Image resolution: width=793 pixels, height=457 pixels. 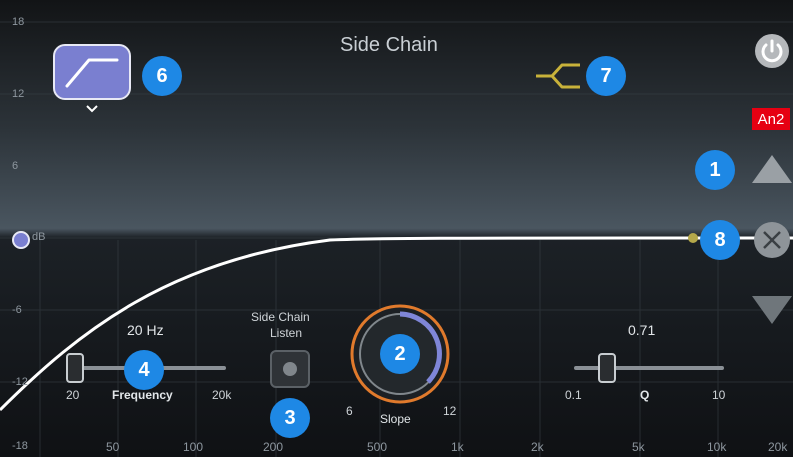 What do you see at coordinates (400, 354) in the screenshot?
I see `callout-badge-2: 2` at bounding box center [400, 354].